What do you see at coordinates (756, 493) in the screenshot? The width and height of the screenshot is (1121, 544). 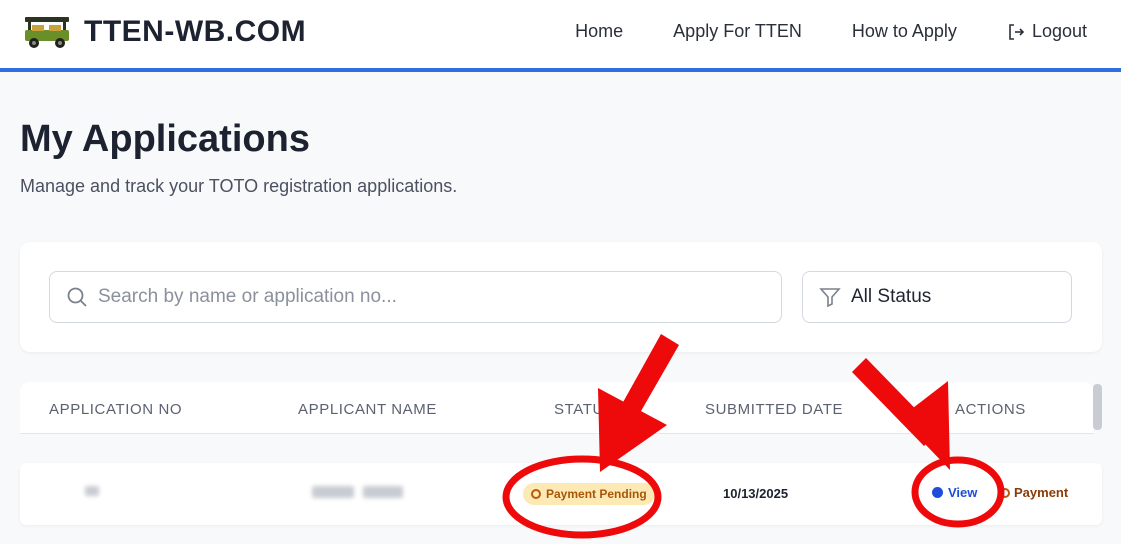 I see `submitted-date-cell: 10/13/2025` at bounding box center [756, 493].